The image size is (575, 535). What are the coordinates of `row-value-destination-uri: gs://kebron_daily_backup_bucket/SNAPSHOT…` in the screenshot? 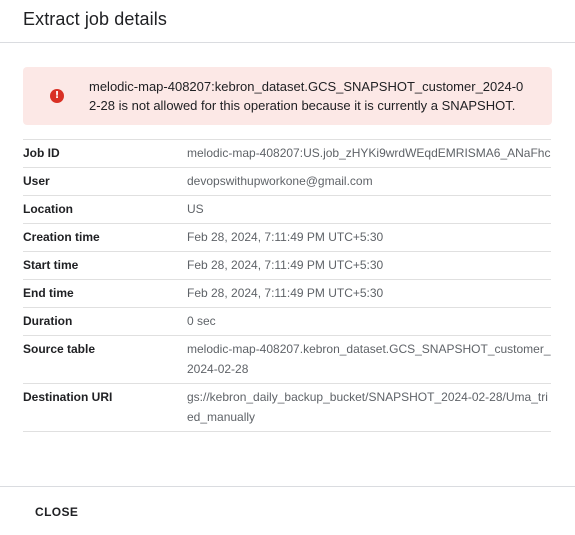 It's located at (367, 407).